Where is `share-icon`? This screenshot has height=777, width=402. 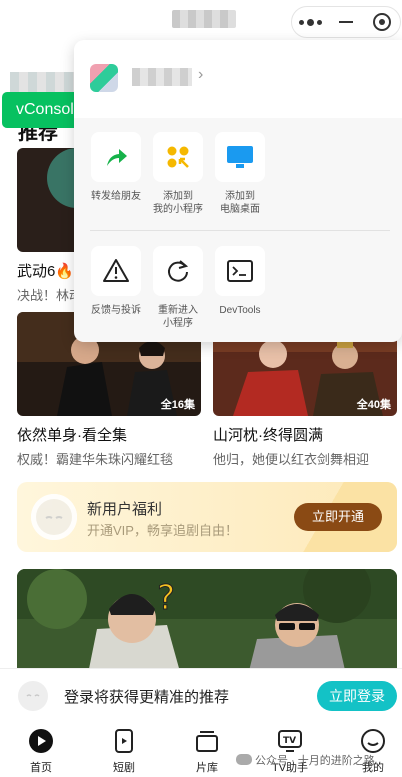
share-icon is located at coordinates (116, 157).